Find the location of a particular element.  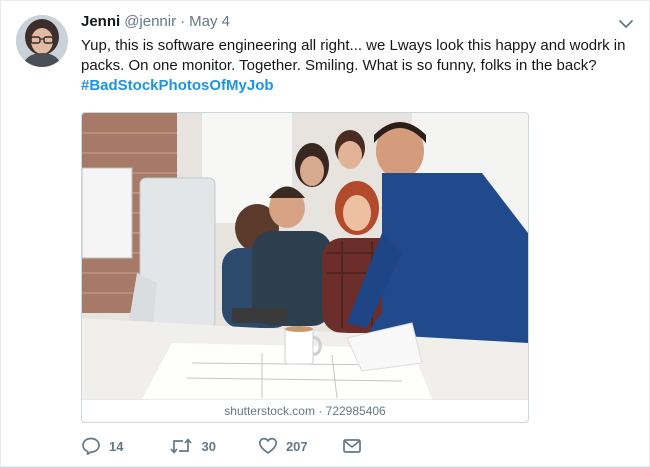

envelope-icon is located at coordinates (352, 446).